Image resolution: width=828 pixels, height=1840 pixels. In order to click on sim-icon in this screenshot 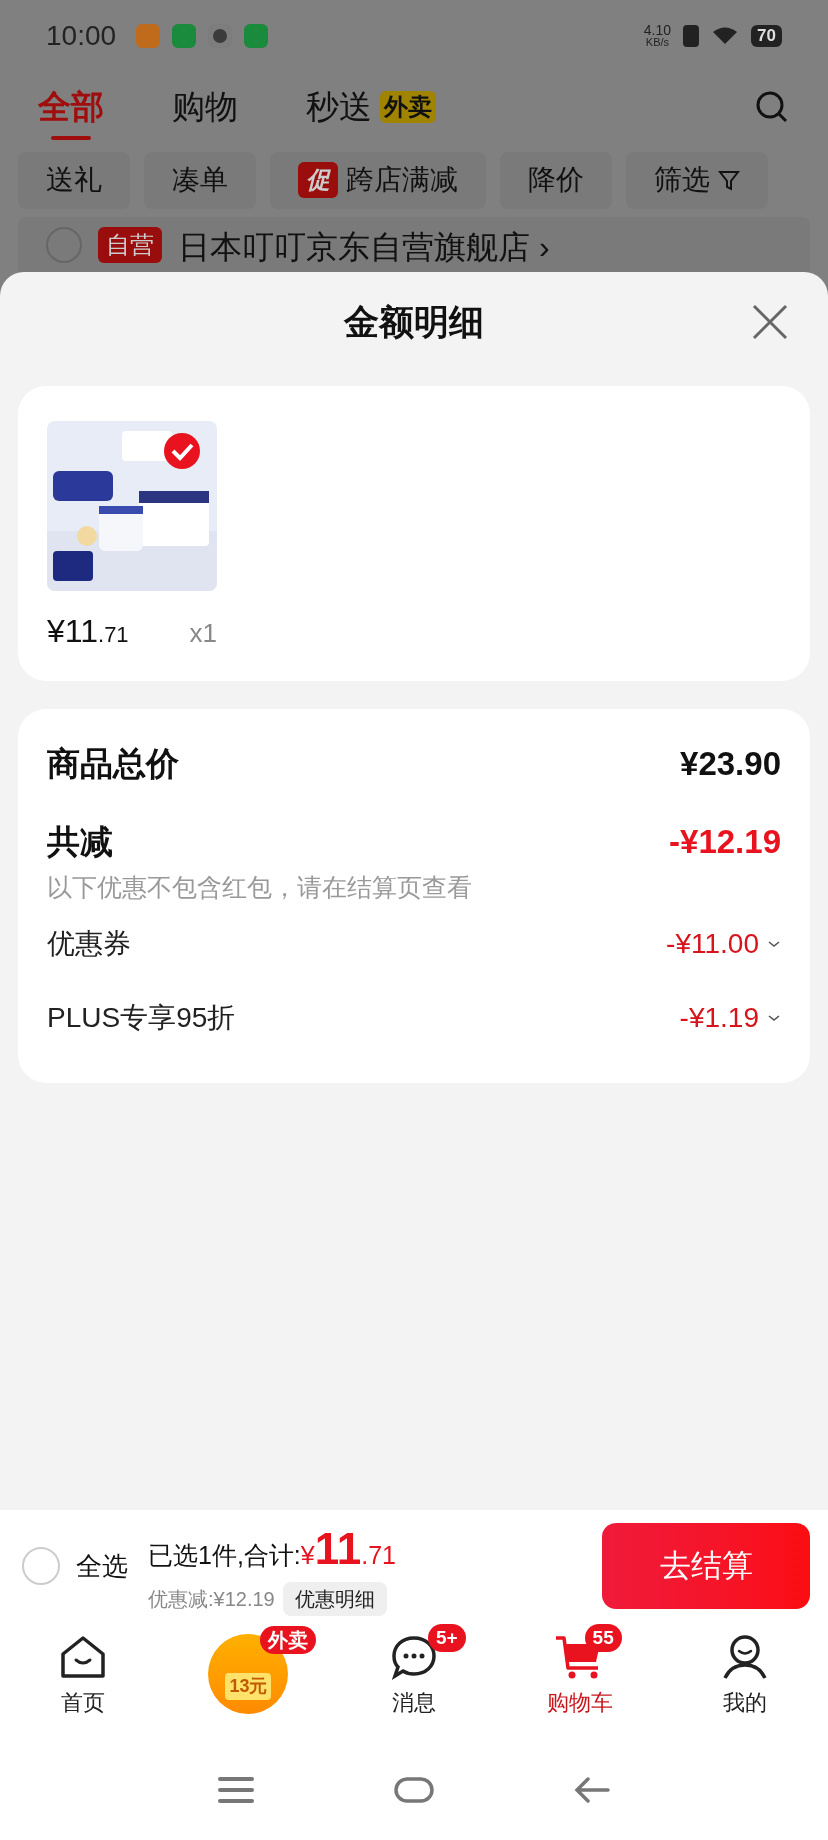, I will do `click(691, 35)`.